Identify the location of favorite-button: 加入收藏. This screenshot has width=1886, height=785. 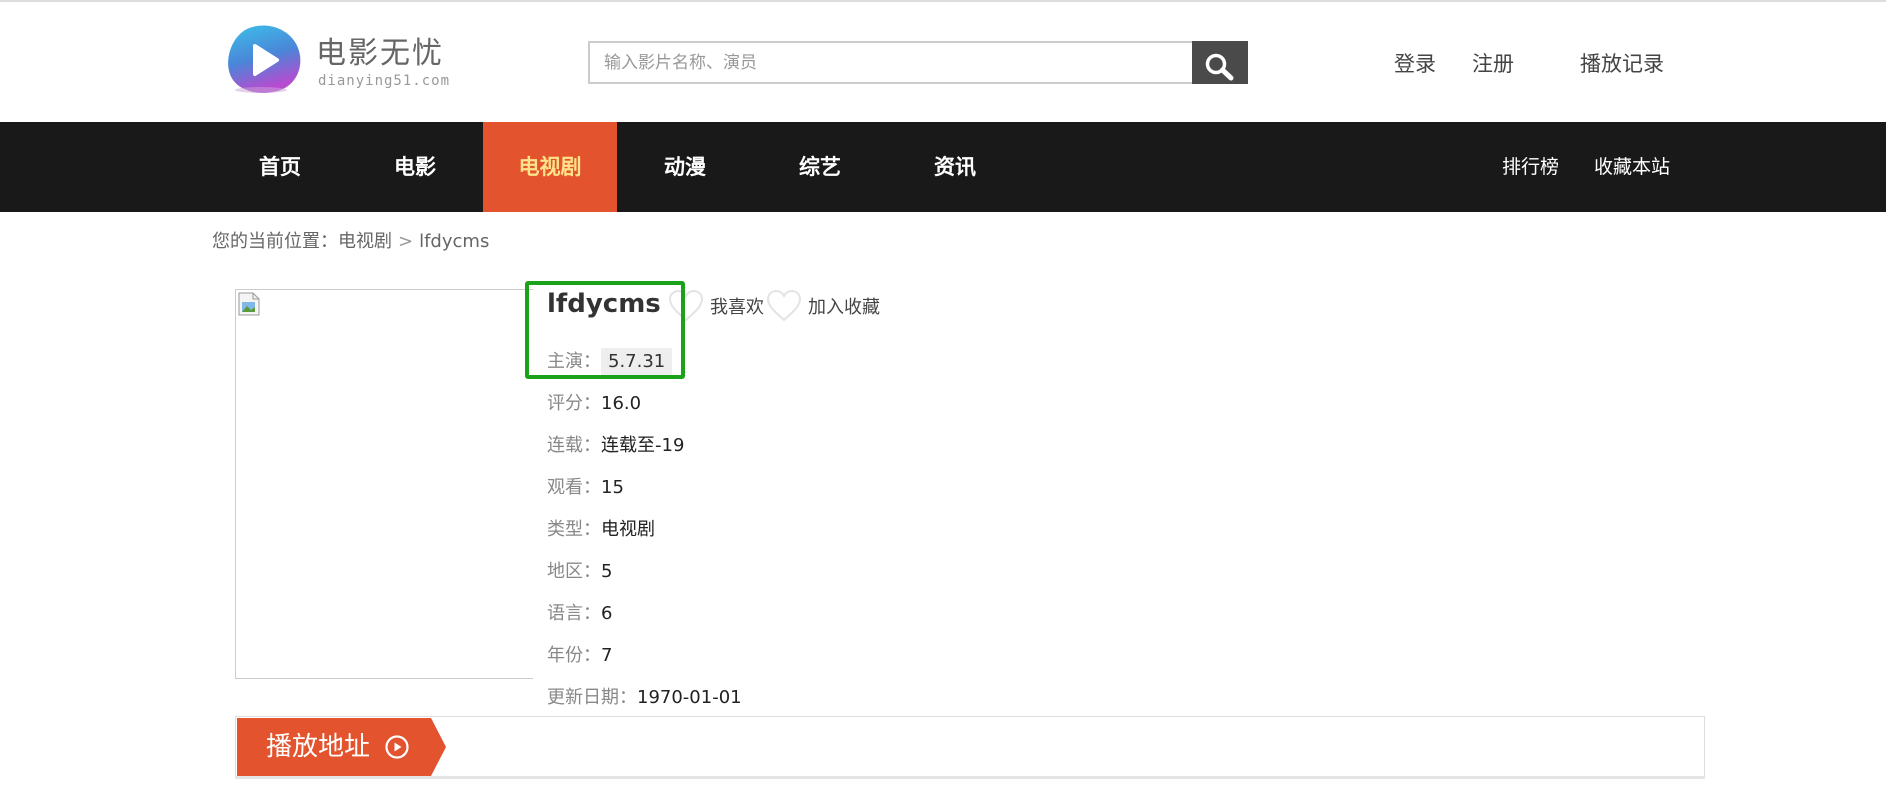
(823, 306).